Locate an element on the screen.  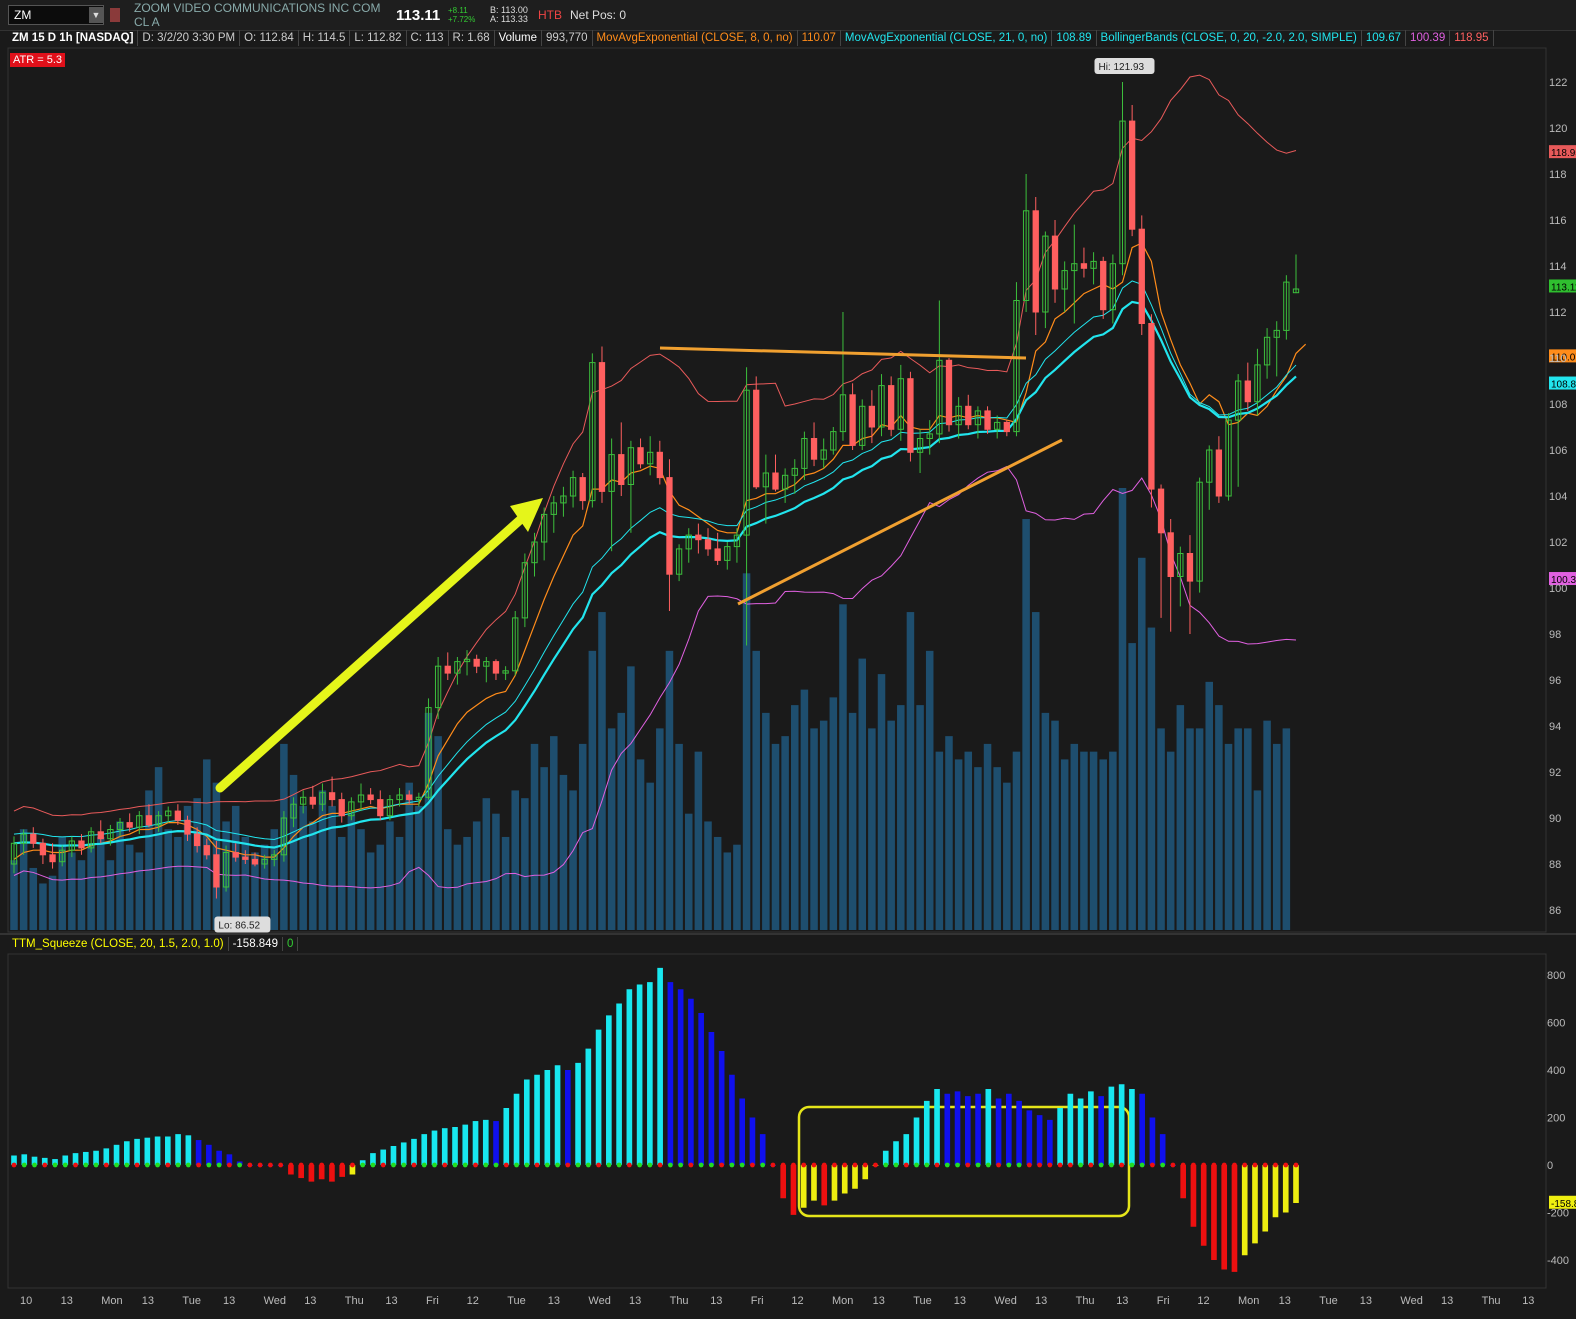
ttm-axis-tick: 200 is located at coordinates (1556, 1119).